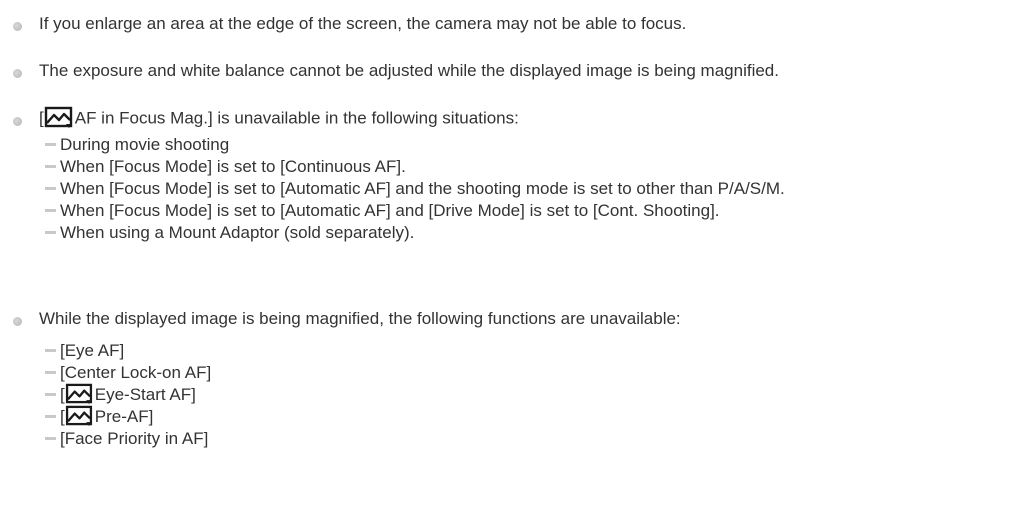  What do you see at coordinates (128, 373) in the screenshot?
I see `list-item: [Center Lock-on AF]` at bounding box center [128, 373].